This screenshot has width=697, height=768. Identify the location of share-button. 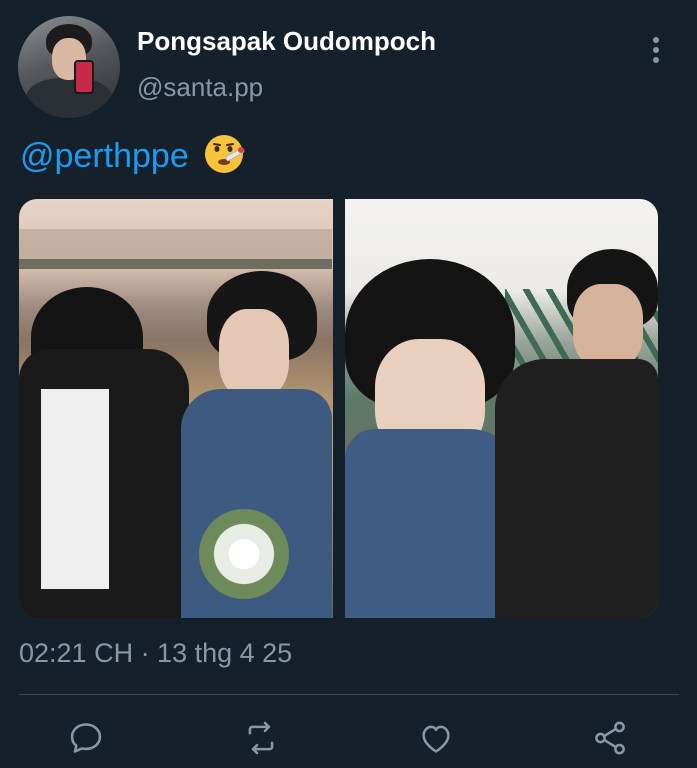
(610, 740).